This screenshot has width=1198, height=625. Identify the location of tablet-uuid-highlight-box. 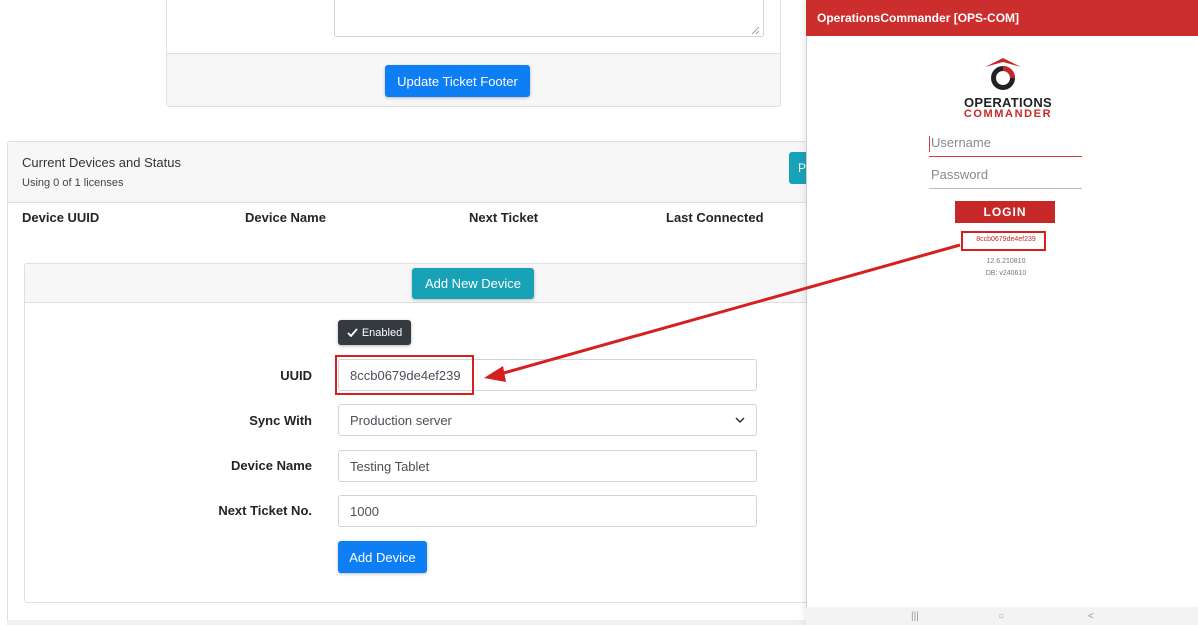
(1003, 241).